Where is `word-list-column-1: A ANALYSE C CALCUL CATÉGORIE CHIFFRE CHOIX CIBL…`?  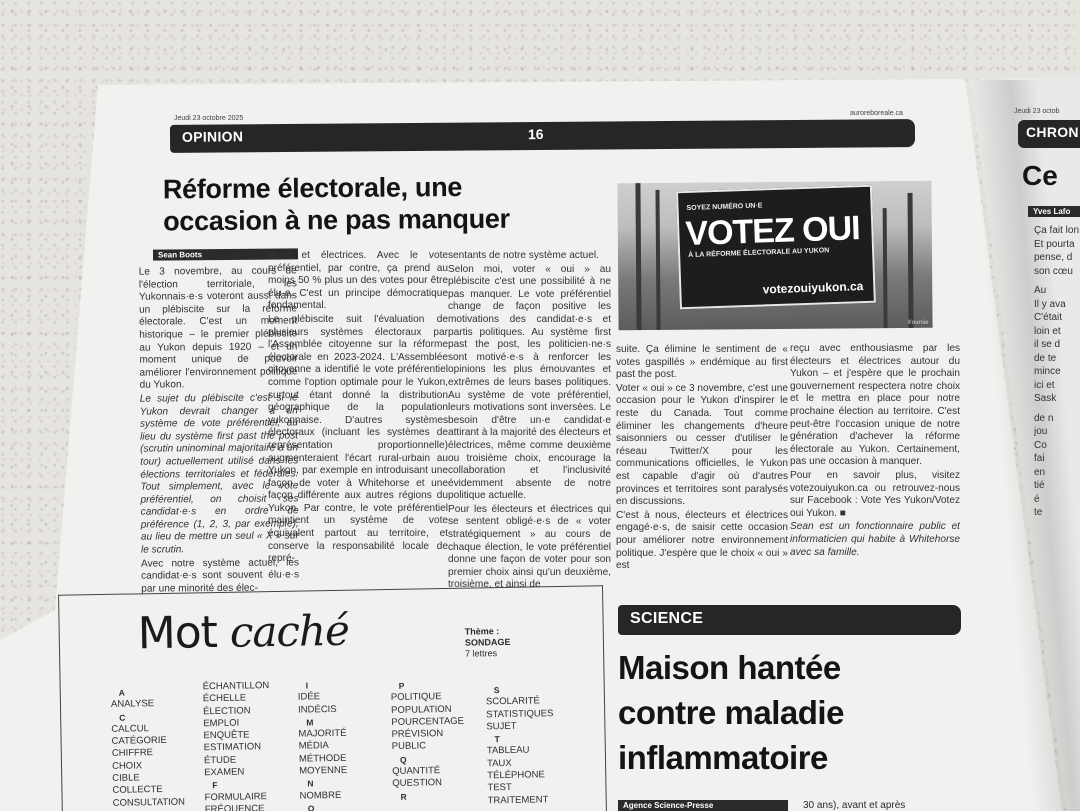 word-list-column-1: A ANALYSE C CALCUL CATÉGORIE CHIFFRE CHOIX CIBL… is located at coordinates (148, 748).